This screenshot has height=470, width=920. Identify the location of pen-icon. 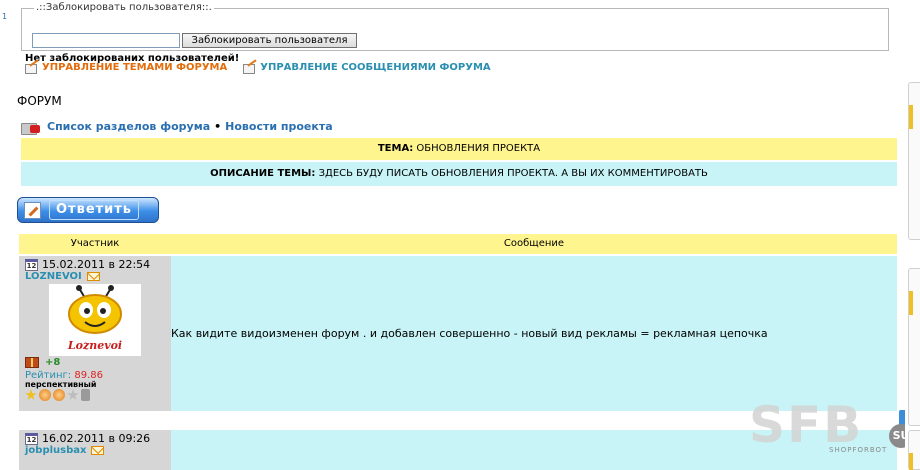
(32, 210).